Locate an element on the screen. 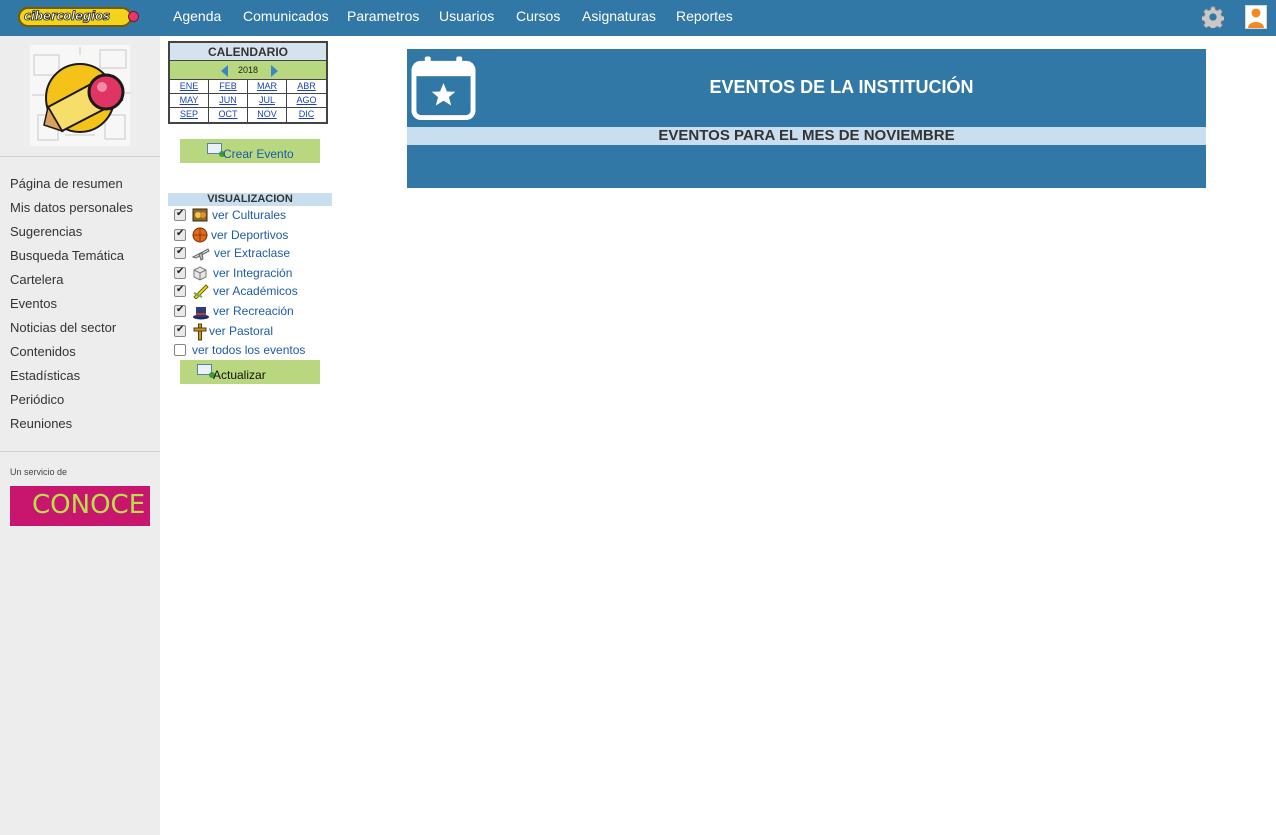  conoce-banner: CONOCE is located at coordinates (80, 506).